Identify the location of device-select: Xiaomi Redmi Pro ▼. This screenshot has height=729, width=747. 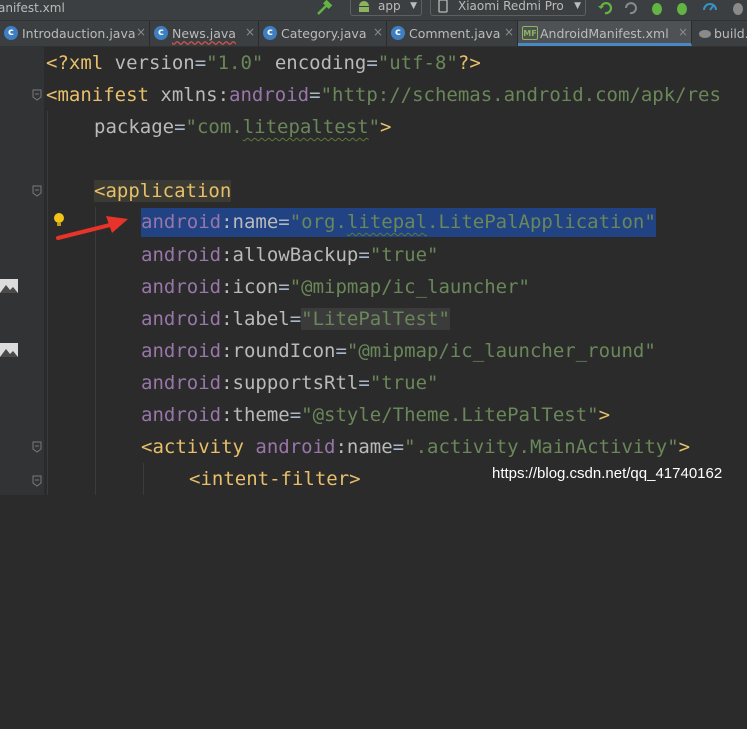
(508, 8).